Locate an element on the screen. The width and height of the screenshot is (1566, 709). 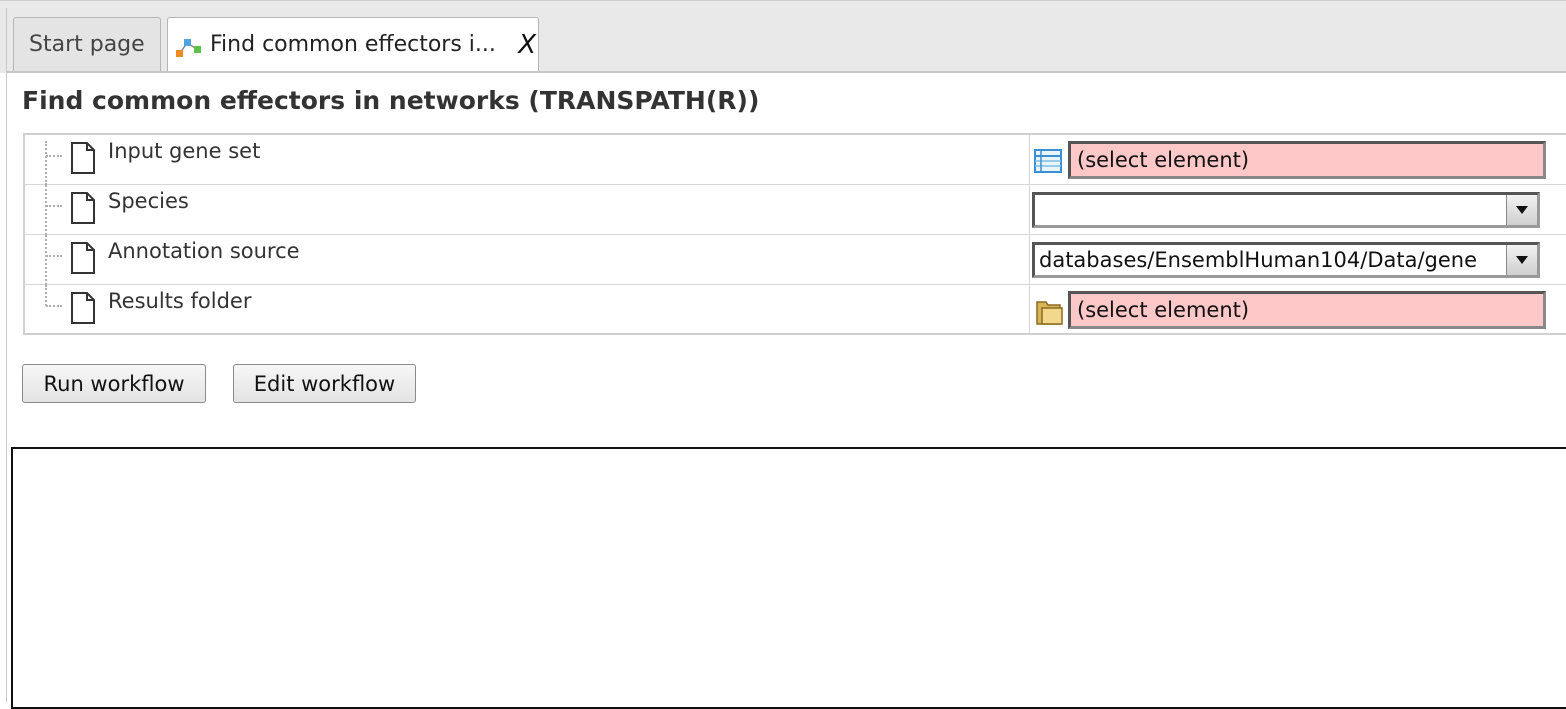
parameter-label: Annotation source is located at coordinates (204, 251).